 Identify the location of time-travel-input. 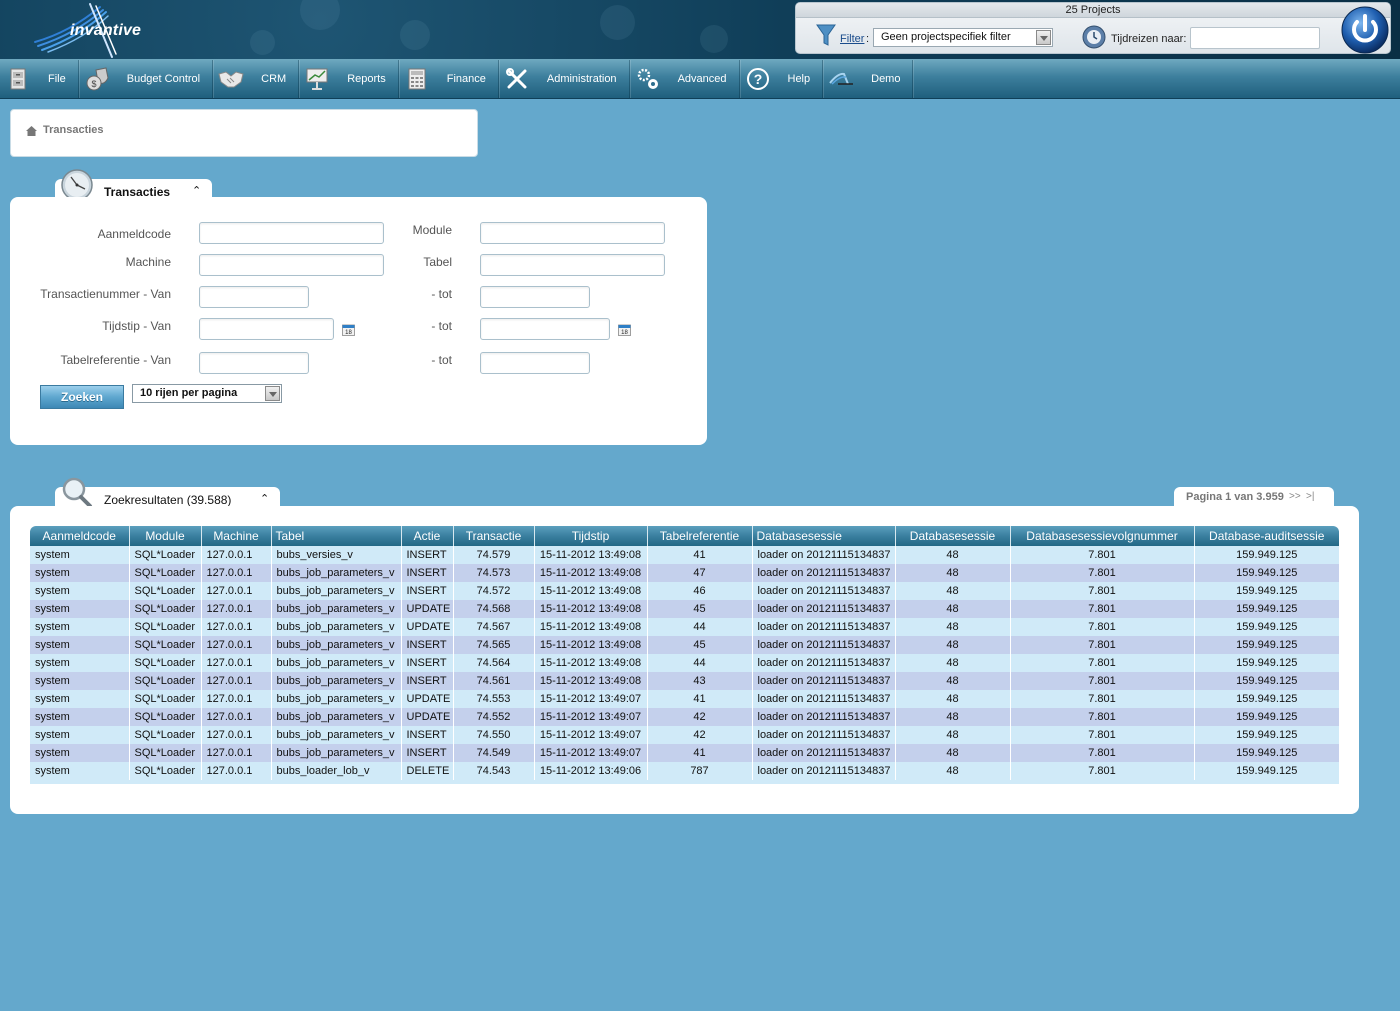
(1255, 38).